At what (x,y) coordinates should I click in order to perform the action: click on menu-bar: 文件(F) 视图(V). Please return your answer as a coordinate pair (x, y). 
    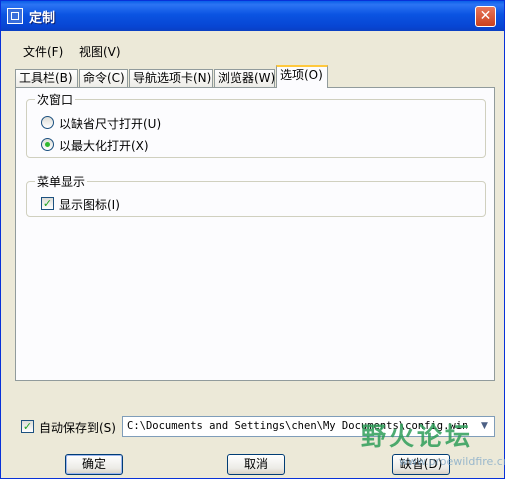
    Looking at the image, I should click on (252, 50).